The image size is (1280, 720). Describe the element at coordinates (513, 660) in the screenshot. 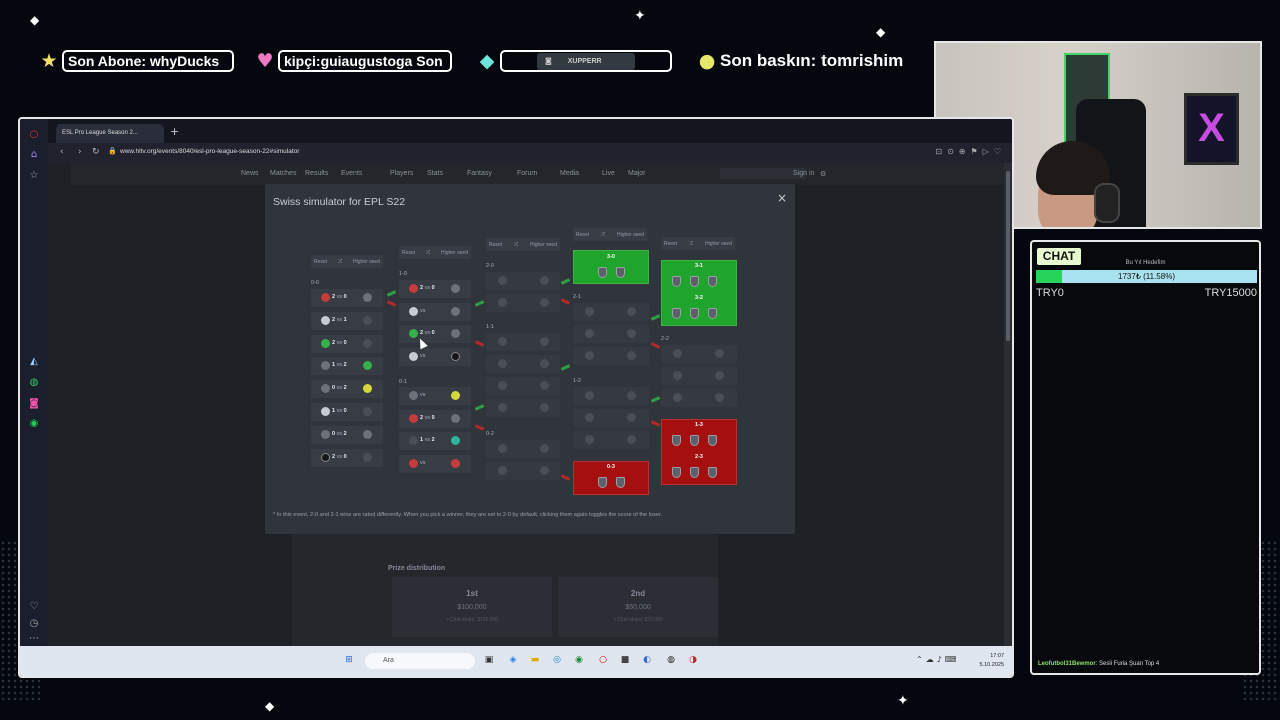

I see `copilot-icon: ◈` at that location.